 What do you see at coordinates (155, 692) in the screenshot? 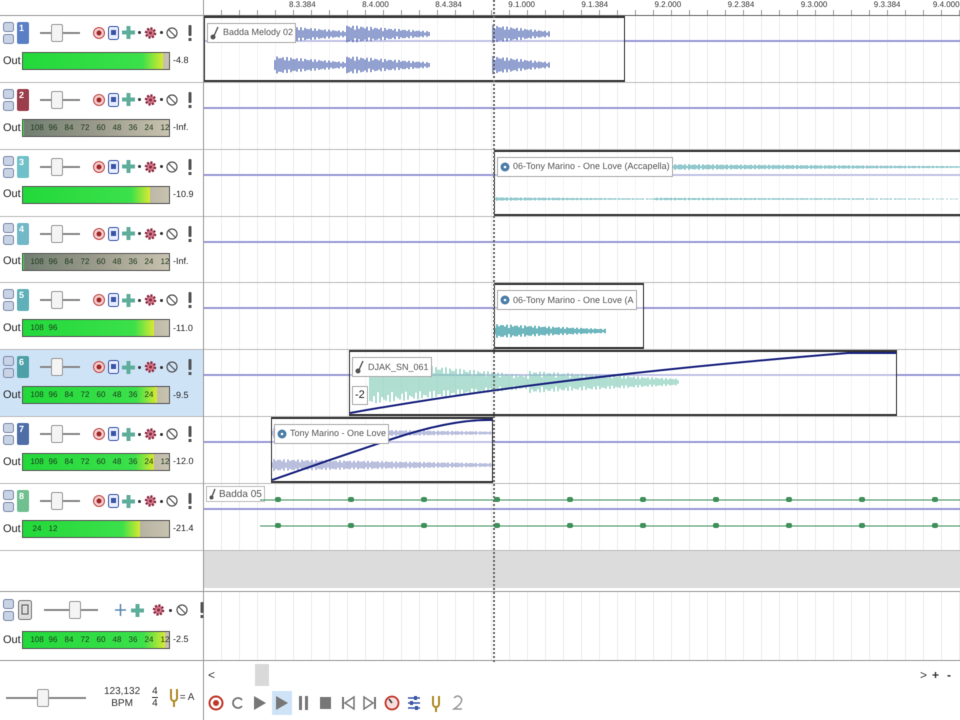
I see `time-signature-top: 4` at bounding box center [155, 692].